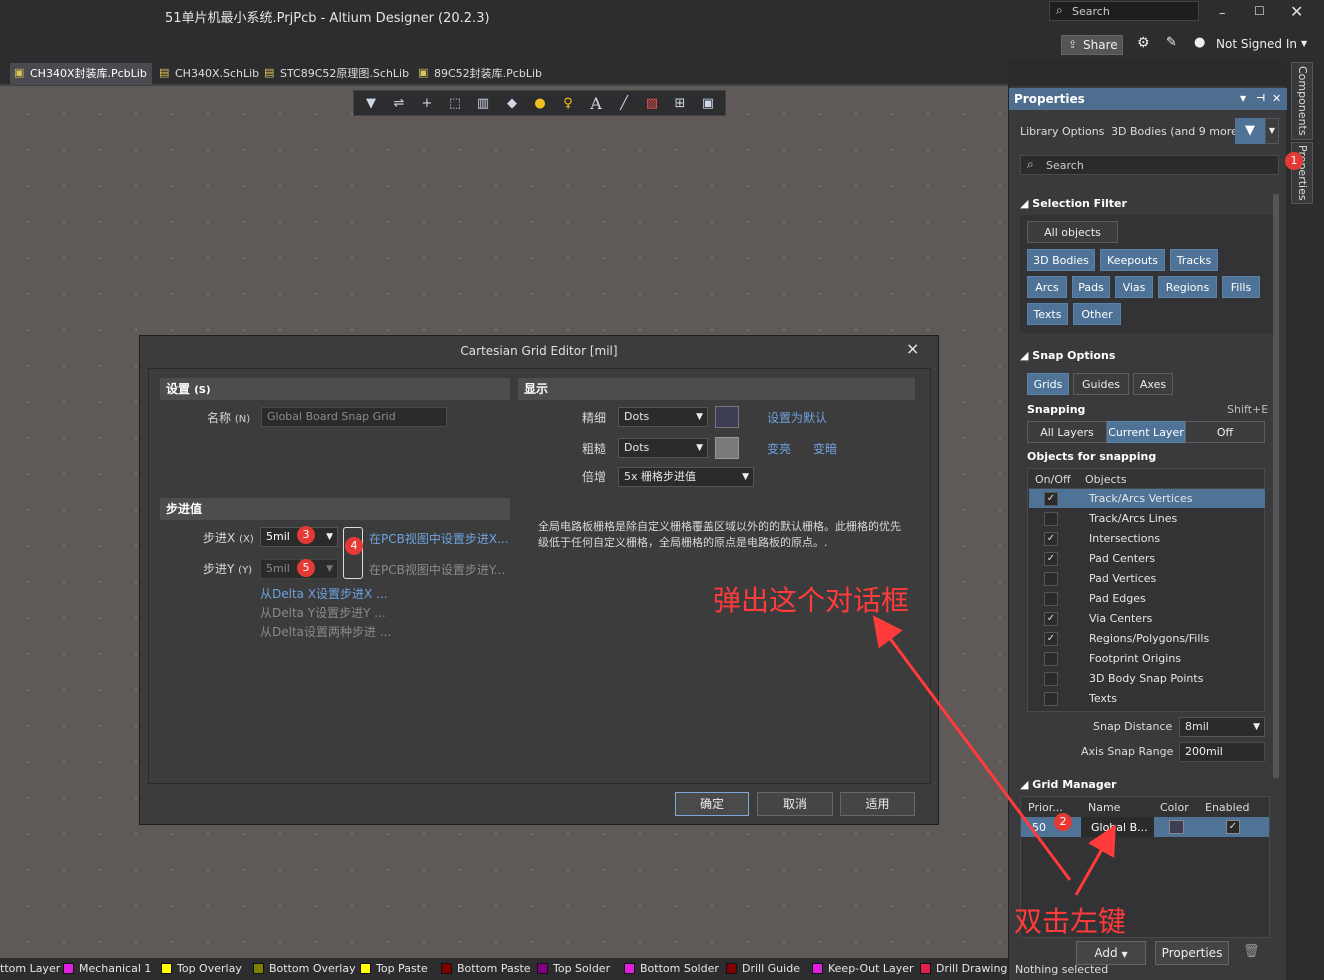  I want to click on arrow-to-grid-row, so click(1095, 860).